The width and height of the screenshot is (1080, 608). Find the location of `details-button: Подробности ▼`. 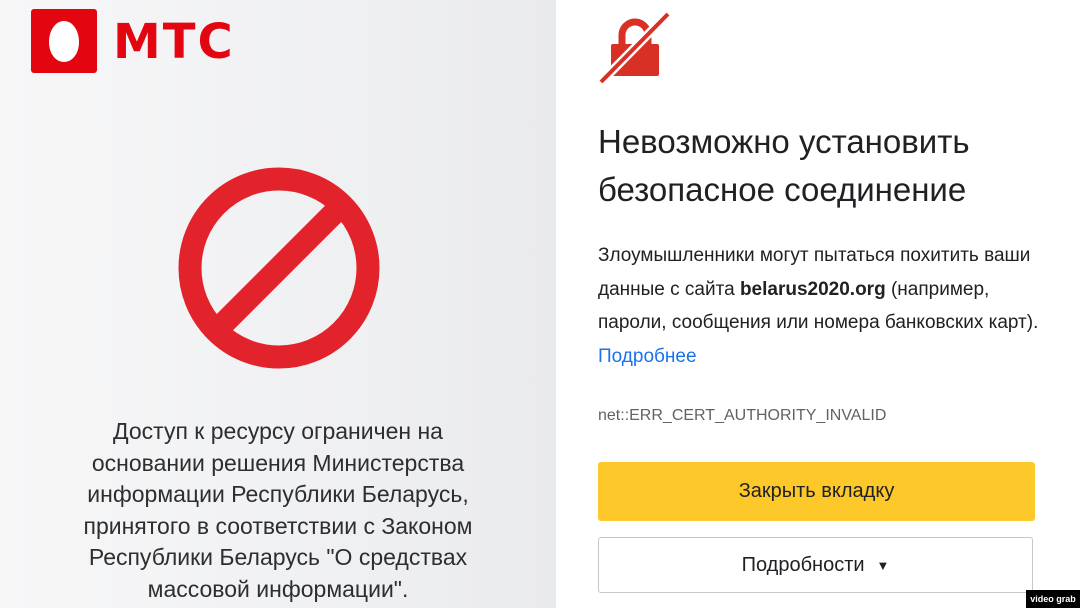

details-button: Подробности ▼ is located at coordinates (815, 565).